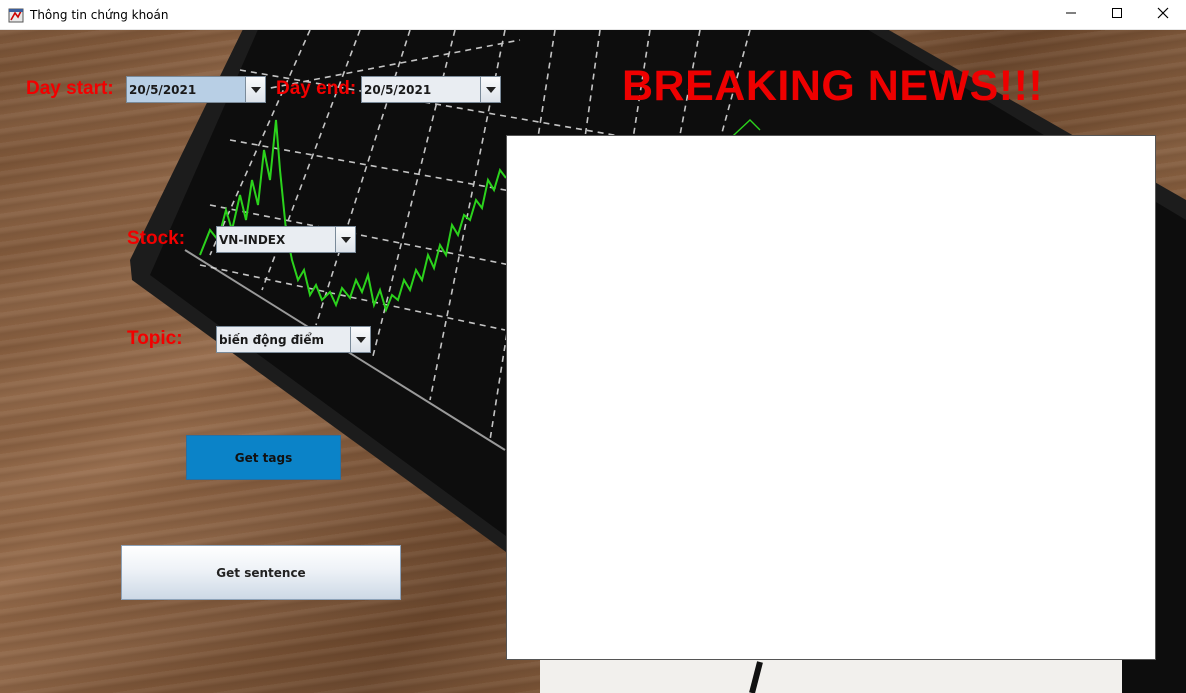 Image resolution: width=1186 pixels, height=693 pixels. Describe the element at coordinates (272, 340) in the screenshot. I see `topic-value: biến động điểm` at that location.